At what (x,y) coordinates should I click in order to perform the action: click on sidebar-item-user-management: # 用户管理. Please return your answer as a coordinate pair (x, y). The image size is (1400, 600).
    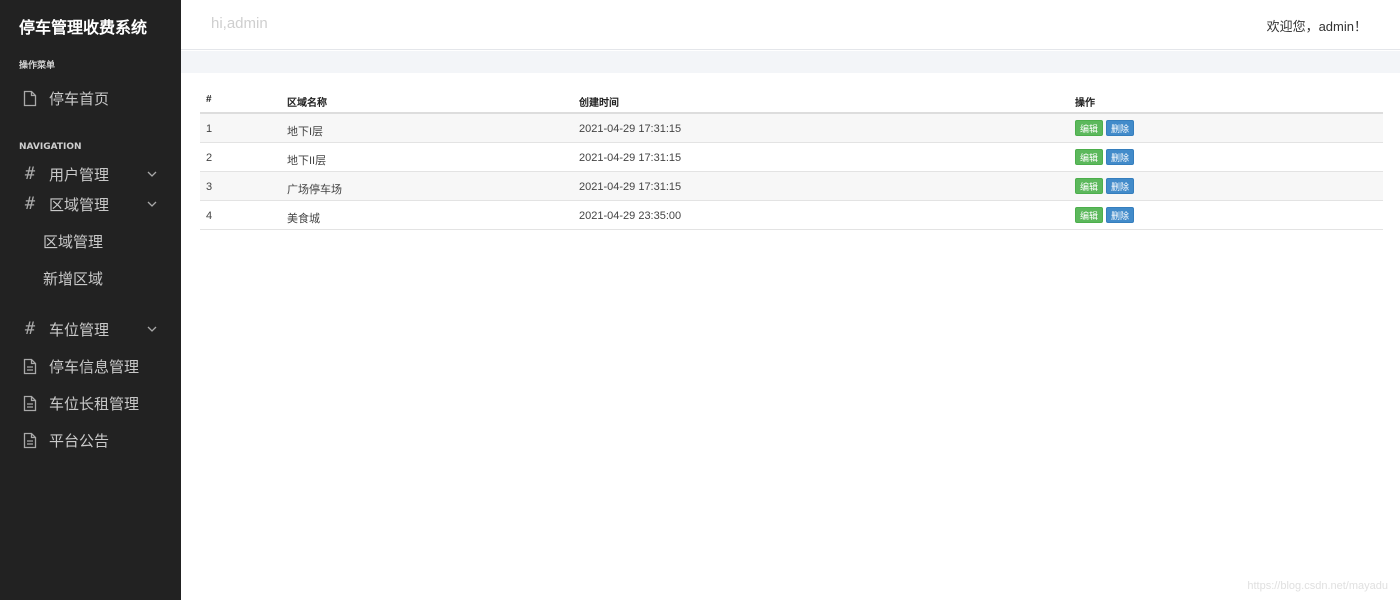
    Looking at the image, I should click on (90, 174).